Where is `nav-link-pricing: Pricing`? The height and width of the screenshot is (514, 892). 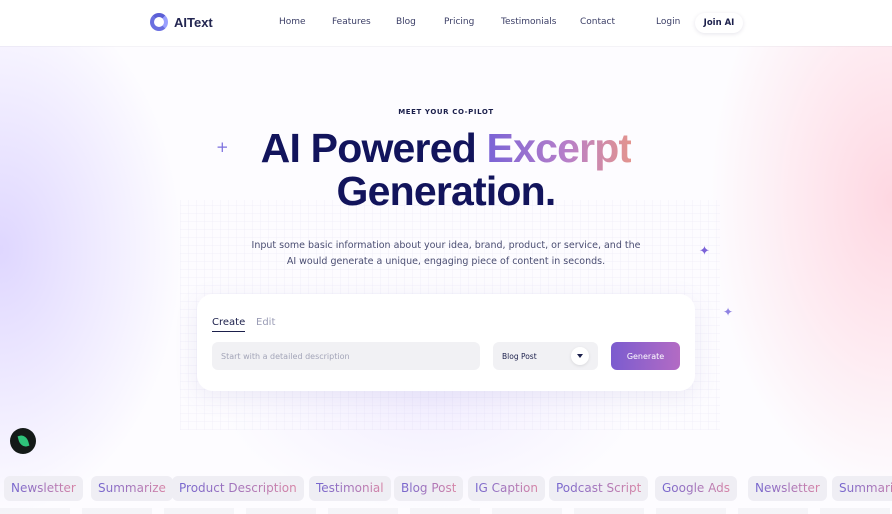 nav-link-pricing: Pricing is located at coordinates (459, 22).